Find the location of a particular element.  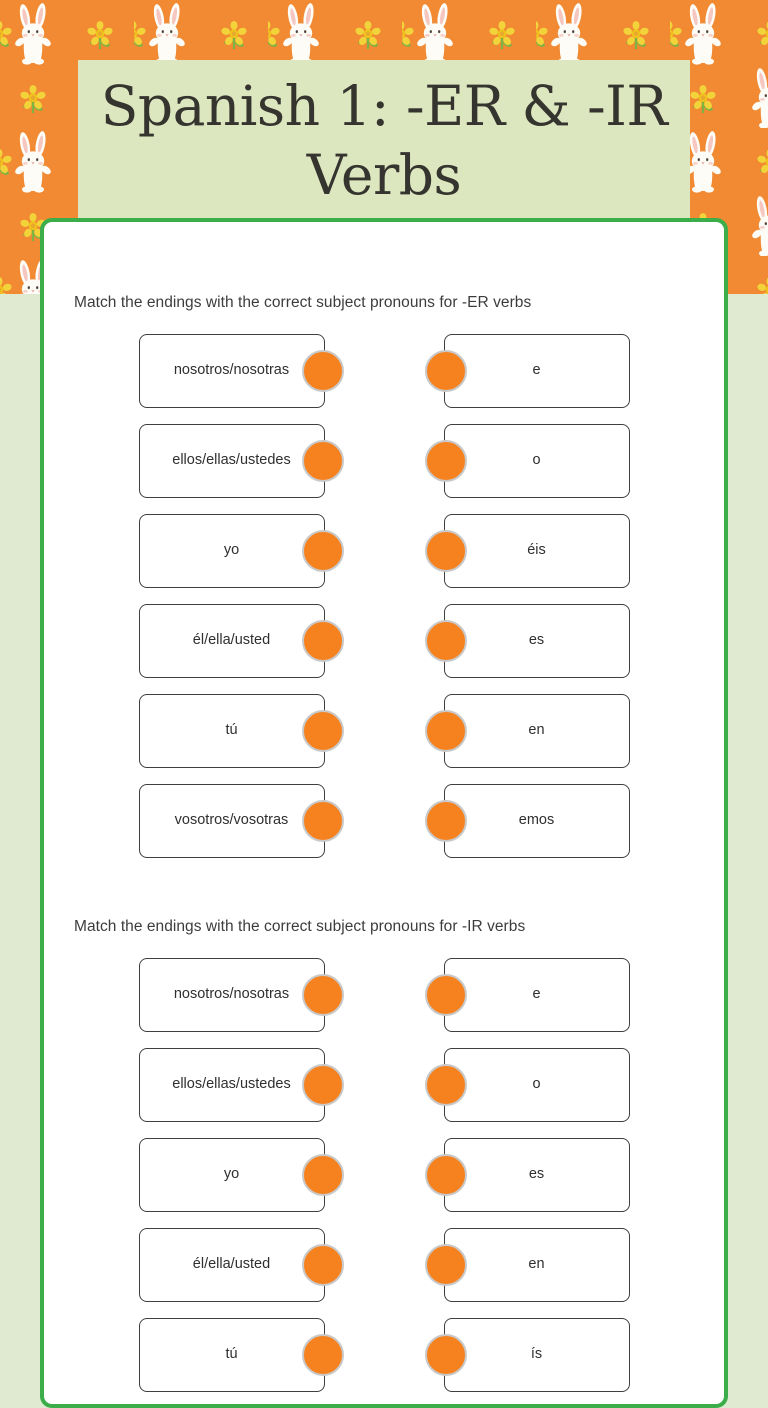

page-title: Spanish 1: -ER & -IR Verbs is located at coordinates (384, 141).